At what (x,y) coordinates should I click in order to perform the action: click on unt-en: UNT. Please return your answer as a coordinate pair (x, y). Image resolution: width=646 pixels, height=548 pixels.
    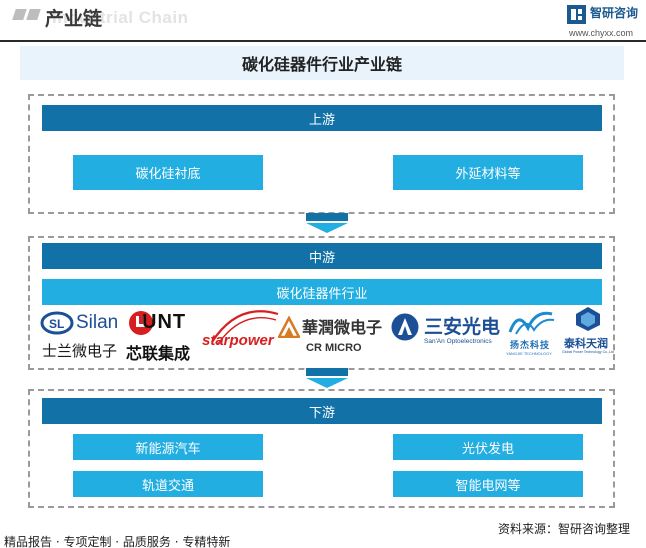
    Looking at the image, I should click on (164, 322).